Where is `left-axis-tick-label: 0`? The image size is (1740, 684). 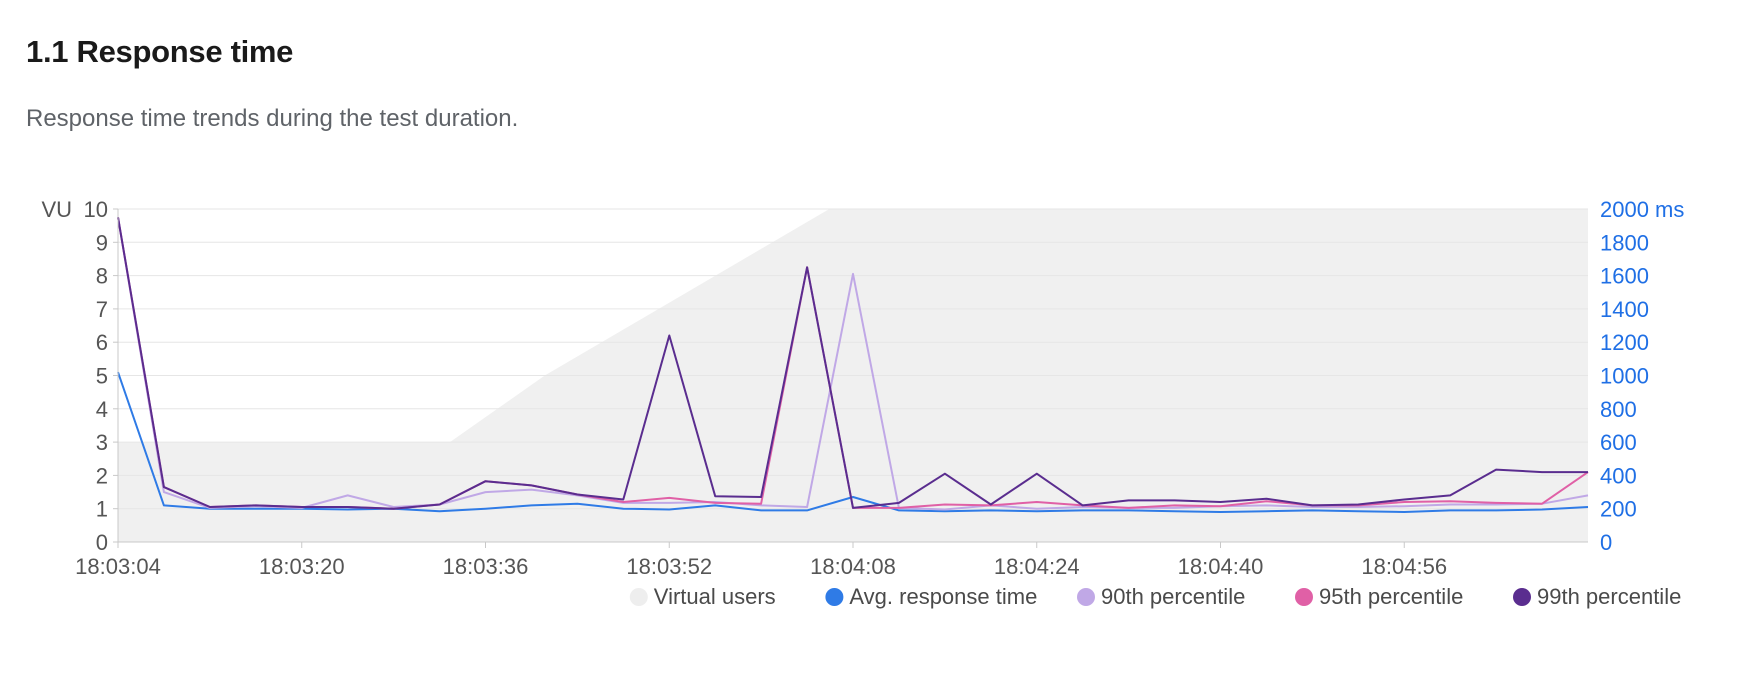
left-axis-tick-label: 0 is located at coordinates (102, 542).